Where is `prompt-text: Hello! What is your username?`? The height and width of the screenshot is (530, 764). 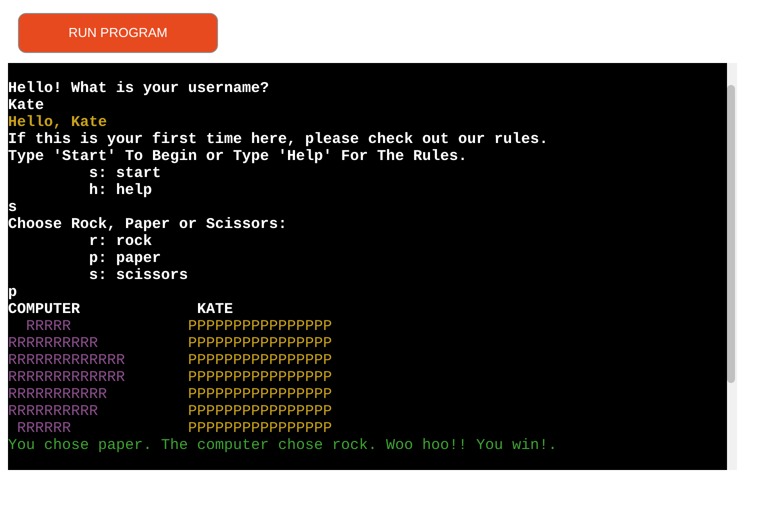 prompt-text: Hello! What is your username? is located at coordinates (139, 88).